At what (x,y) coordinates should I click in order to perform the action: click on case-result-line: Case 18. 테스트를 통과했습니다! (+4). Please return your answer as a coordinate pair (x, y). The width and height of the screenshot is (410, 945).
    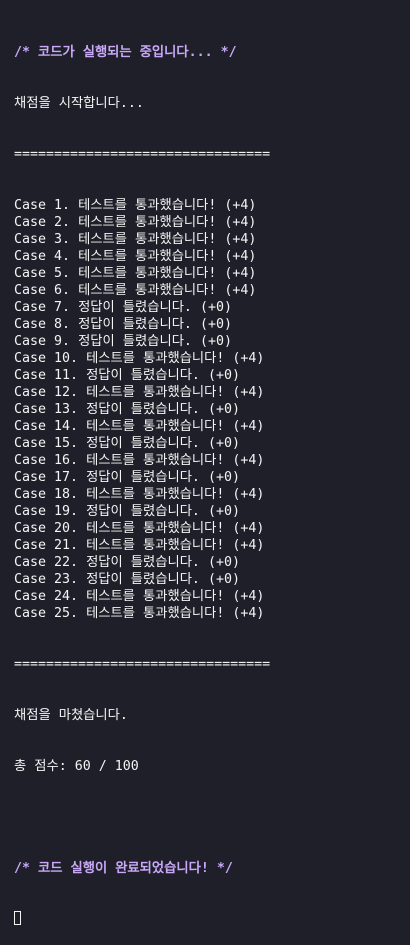
    Looking at the image, I should click on (142, 494).